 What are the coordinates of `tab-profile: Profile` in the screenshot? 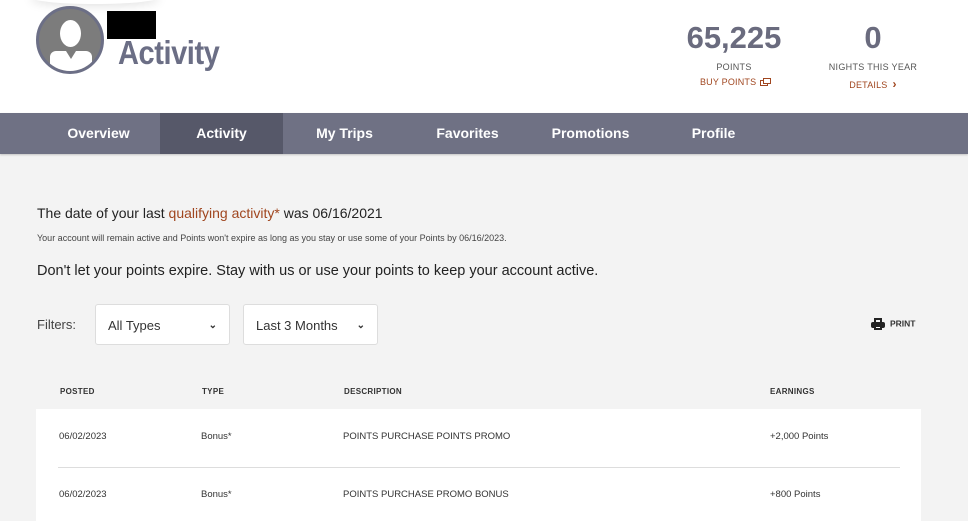 It's located at (713, 133).